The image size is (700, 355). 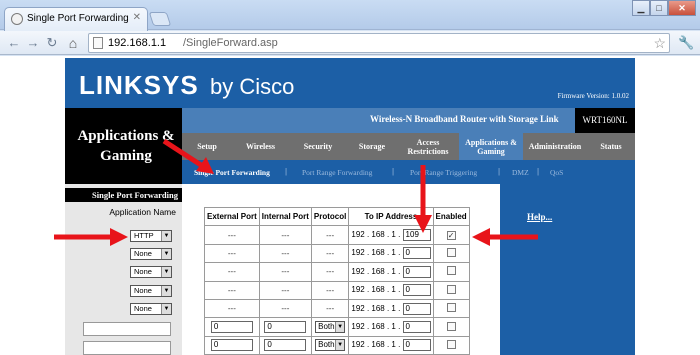 I want to click on browser-tab: Single Port Forwarding ✕, so click(x=76, y=19).